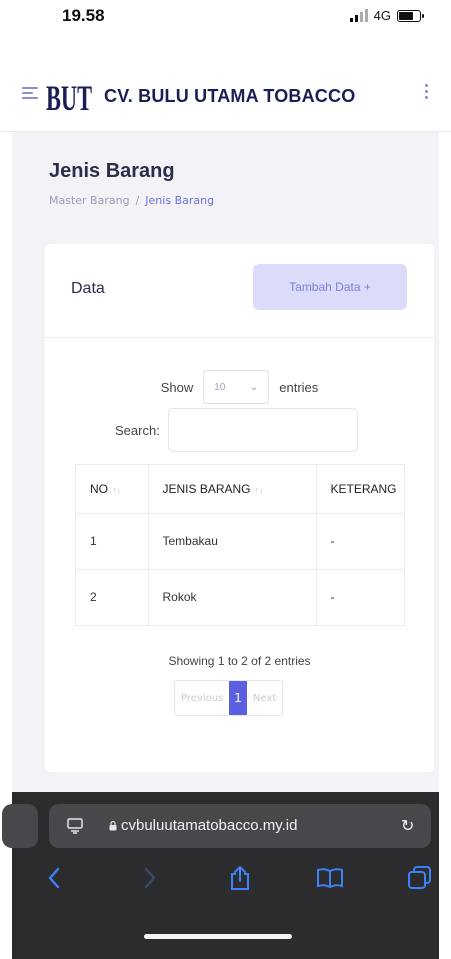 The width and height of the screenshot is (451, 959). What do you see at coordinates (113, 825) in the screenshot?
I see `lock-icon` at bounding box center [113, 825].